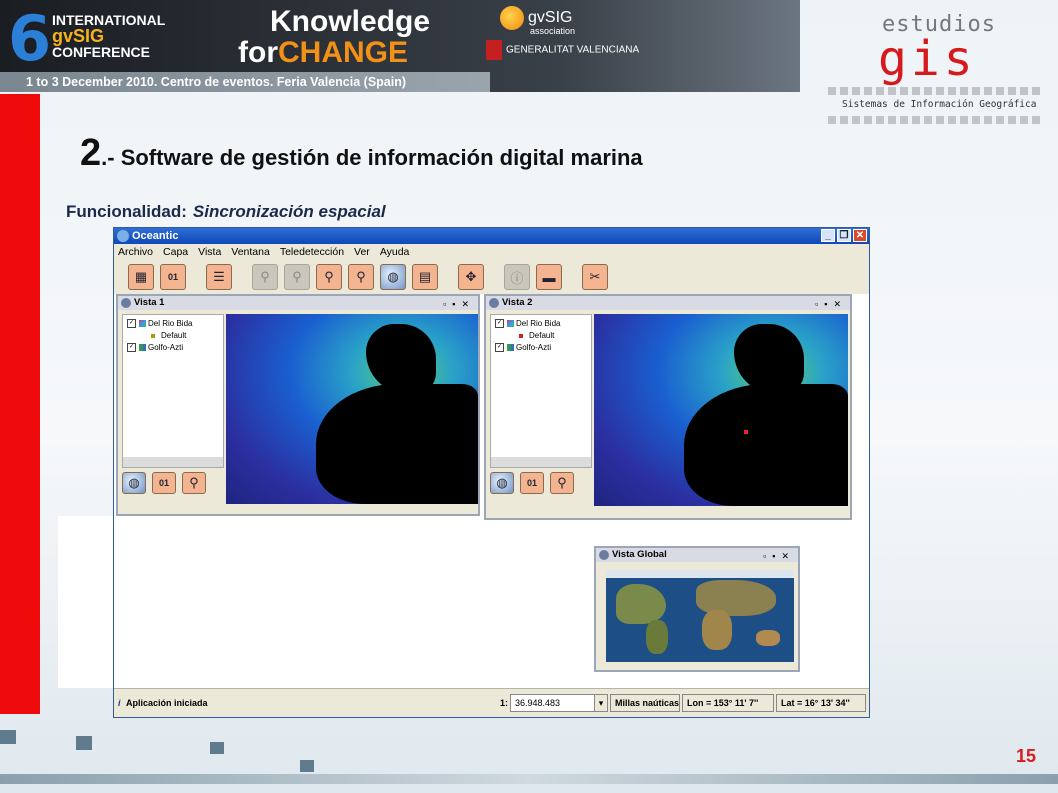 This screenshot has height=793, width=1058. I want to click on magnifier-minus-icon: ⚲, so click(361, 276).